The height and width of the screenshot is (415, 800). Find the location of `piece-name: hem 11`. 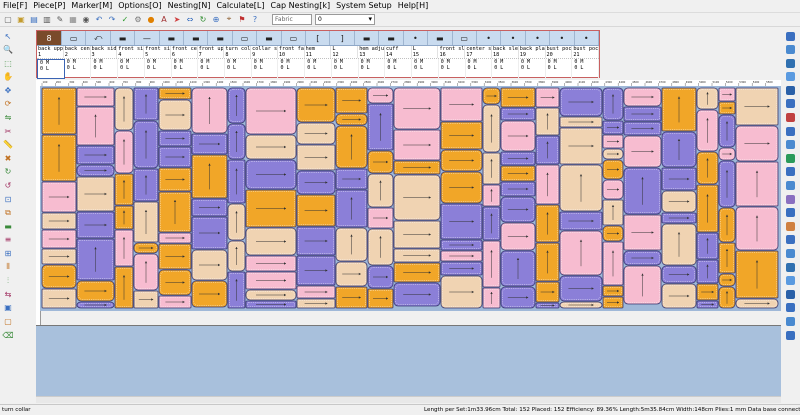

piece-name: hem 11 is located at coordinates (318, 52).